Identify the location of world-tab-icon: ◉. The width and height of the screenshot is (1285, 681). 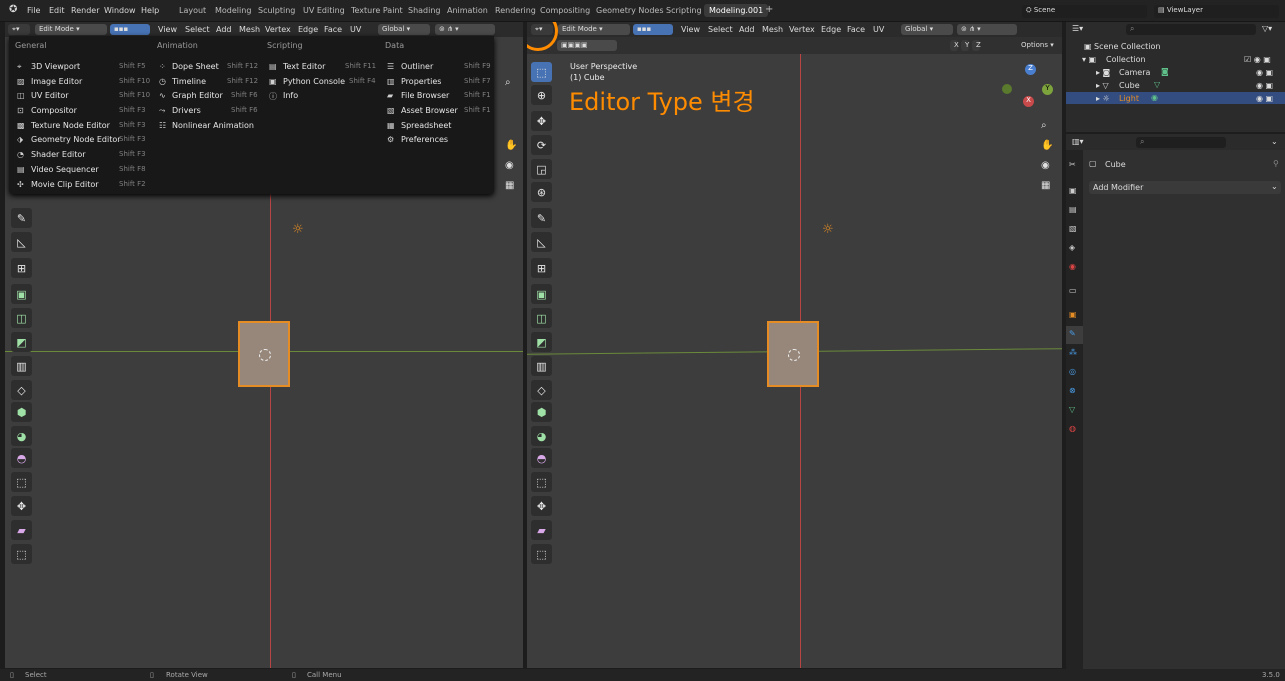
(1072, 266).